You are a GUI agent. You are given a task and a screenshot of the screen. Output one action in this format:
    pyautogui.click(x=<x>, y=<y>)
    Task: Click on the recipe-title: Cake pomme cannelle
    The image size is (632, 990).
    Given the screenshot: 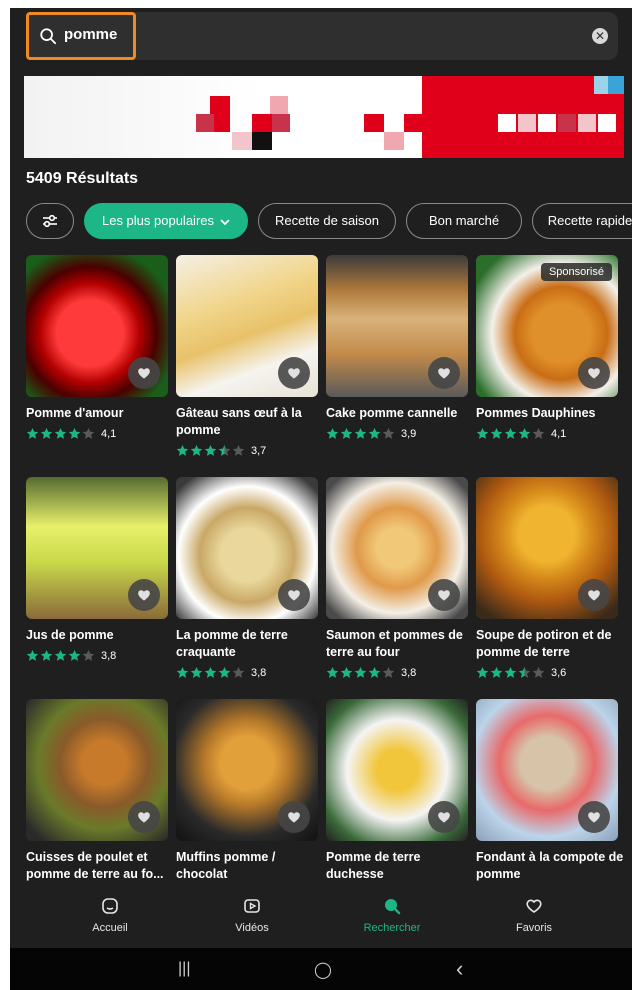 What is the action you would take?
    pyautogui.click(x=400, y=413)
    